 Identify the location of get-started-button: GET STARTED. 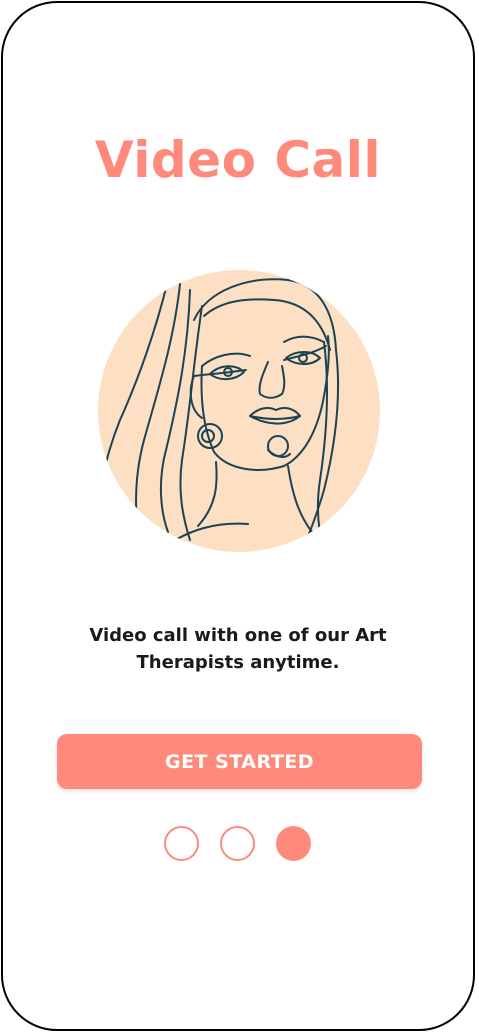
(239, 761).